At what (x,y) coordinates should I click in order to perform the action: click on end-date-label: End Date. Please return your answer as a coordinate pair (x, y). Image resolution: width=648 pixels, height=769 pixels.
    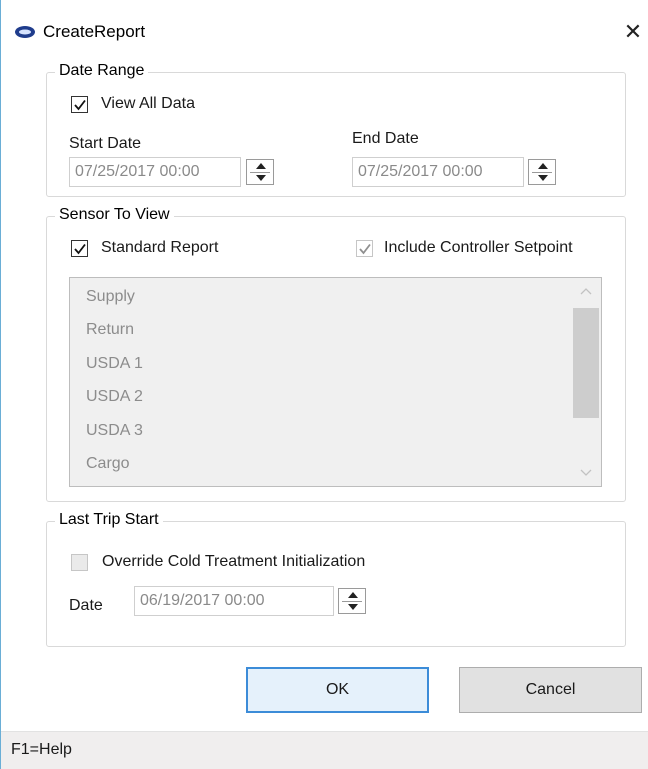
    Looking at the image, I should click on (385, 138).